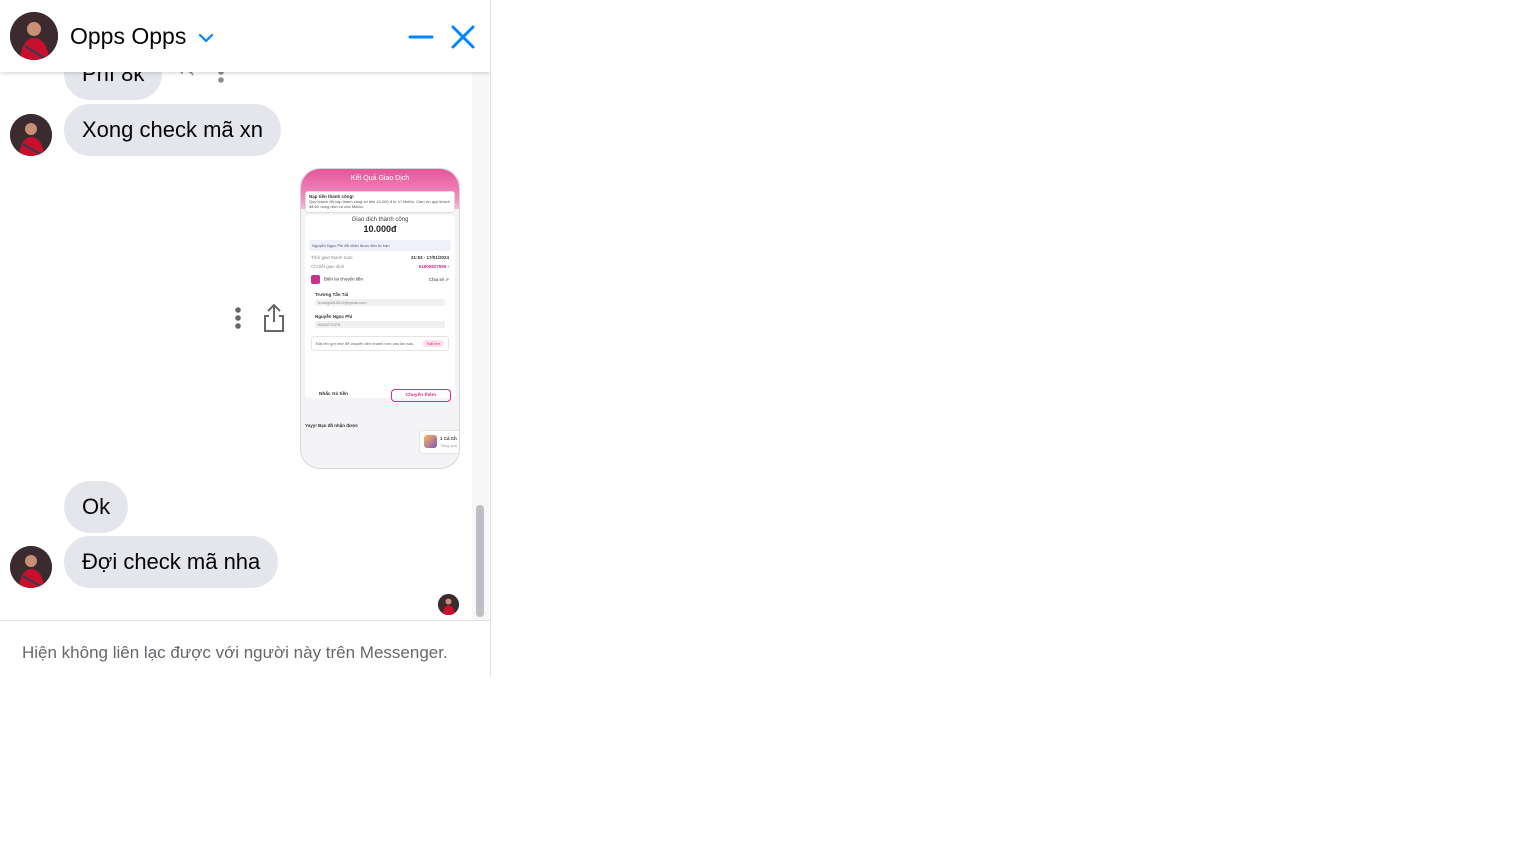 Image resolution: width=1536 pixels, height=864 pixels. I want to click on minimize-icon, so click(421, 37).